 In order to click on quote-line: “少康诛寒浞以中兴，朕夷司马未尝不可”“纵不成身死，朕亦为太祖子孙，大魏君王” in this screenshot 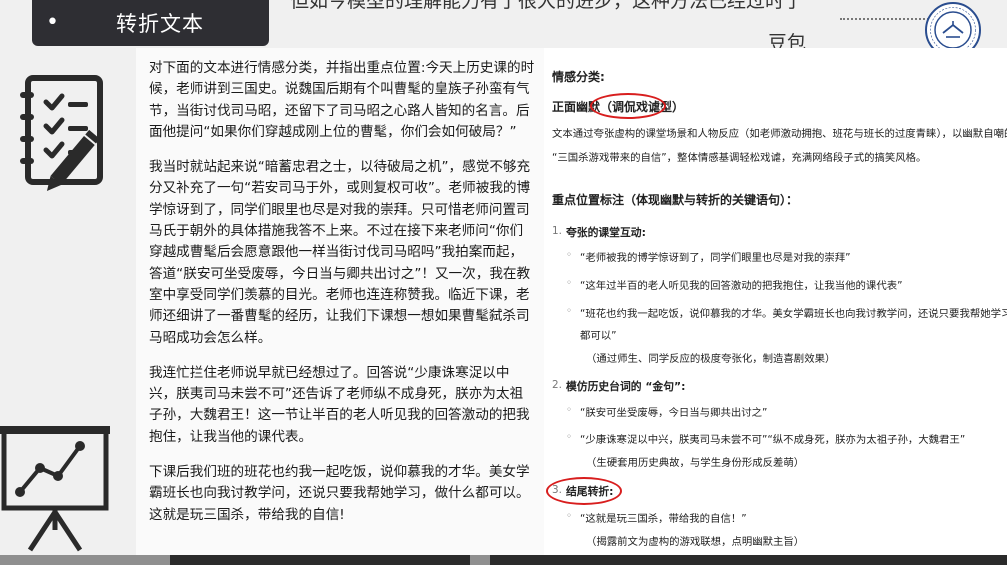, I will do `click(773, 440)`.